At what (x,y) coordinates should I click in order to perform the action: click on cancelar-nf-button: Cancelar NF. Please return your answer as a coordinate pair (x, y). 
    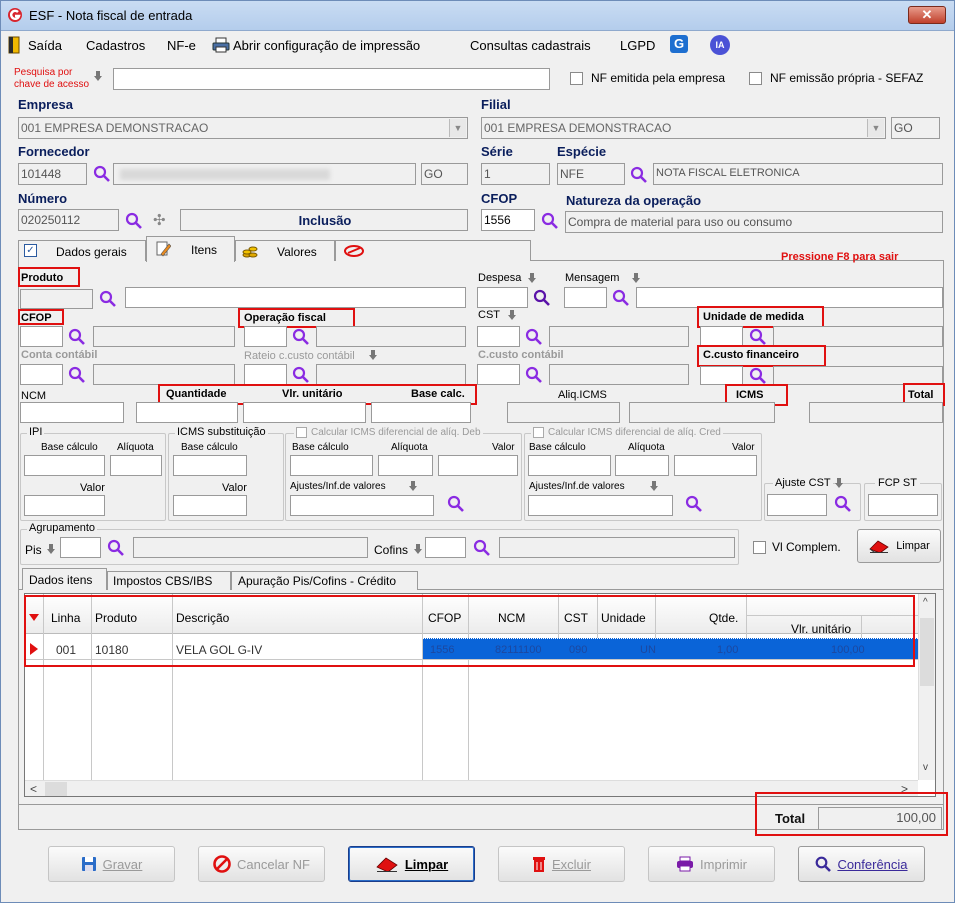
    Looking at the image, I should click on (261, 864).